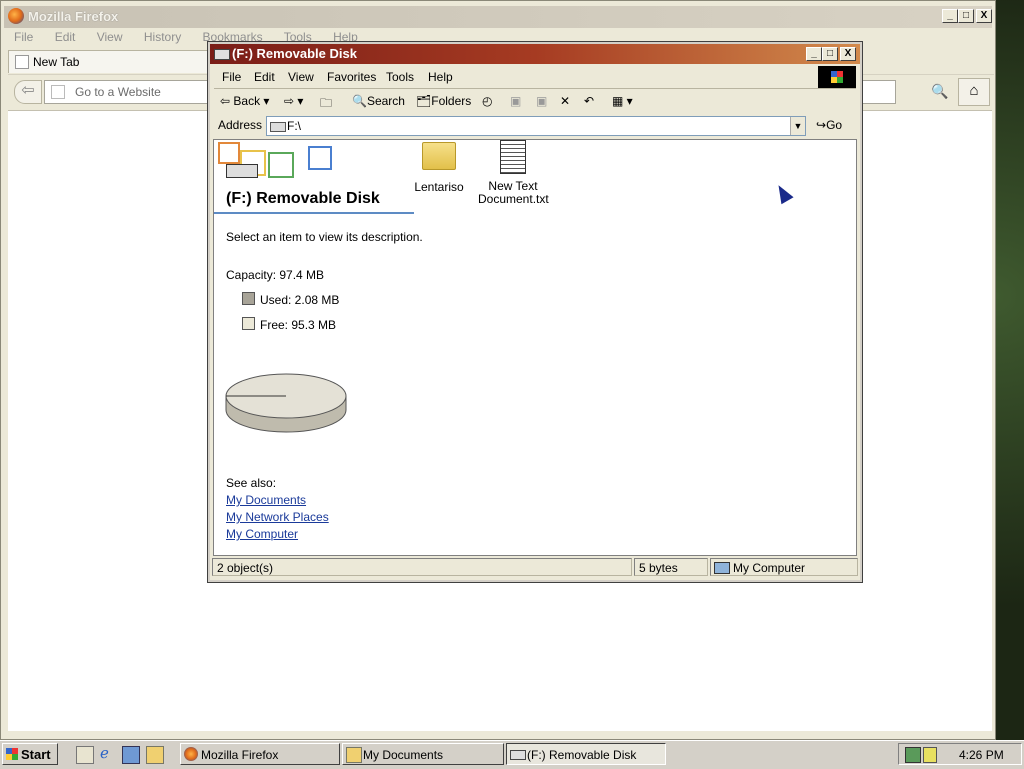 The height and width of the screenshot is (769, 1024). Describe the element at coordinates (385, 101) in the screenshot. I see `search-label: Search` at that location.